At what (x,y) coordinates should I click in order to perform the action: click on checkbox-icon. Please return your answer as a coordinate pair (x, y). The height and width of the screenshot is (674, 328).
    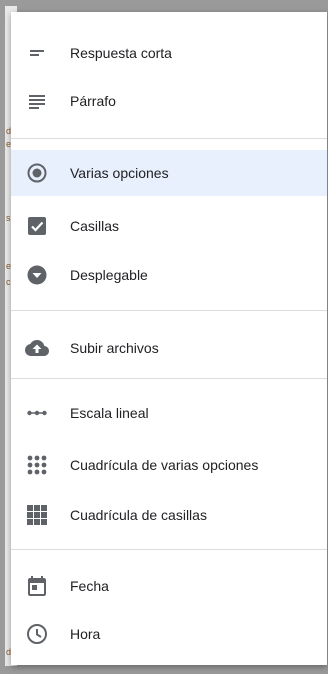
    Looking at the image, I should click on (37, 226).